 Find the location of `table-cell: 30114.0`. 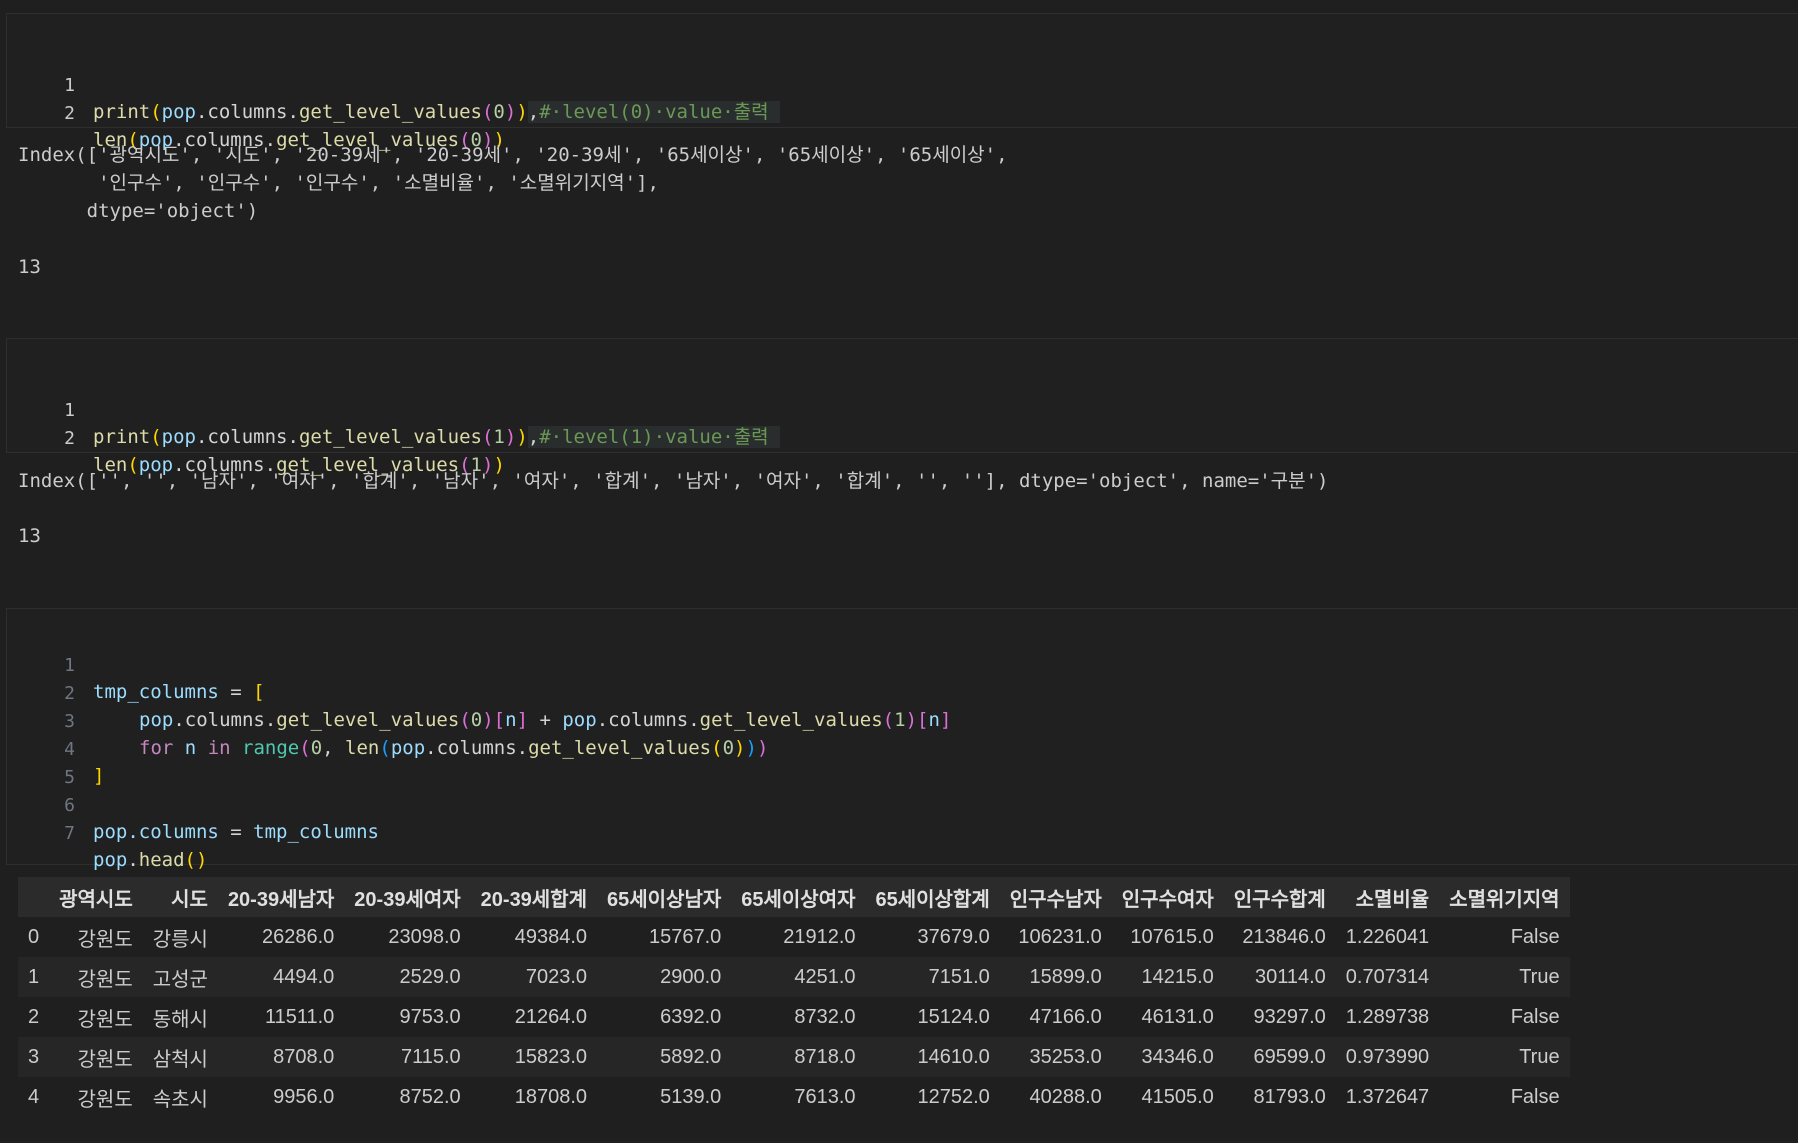

table-cell: 30114.0 is located at coordinates (1279, 977).